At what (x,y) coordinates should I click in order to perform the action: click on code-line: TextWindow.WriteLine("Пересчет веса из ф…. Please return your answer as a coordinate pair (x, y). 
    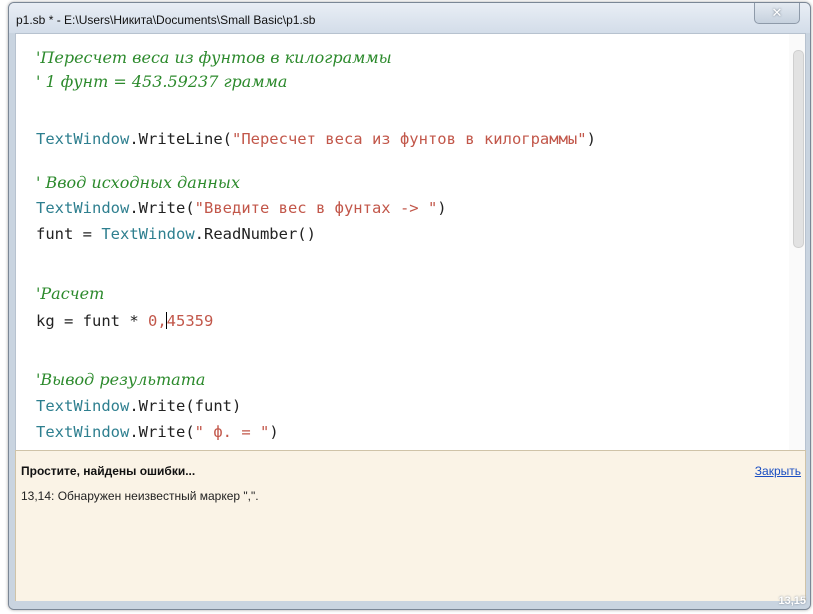
    Looking at the image, I should click on (316, 139).